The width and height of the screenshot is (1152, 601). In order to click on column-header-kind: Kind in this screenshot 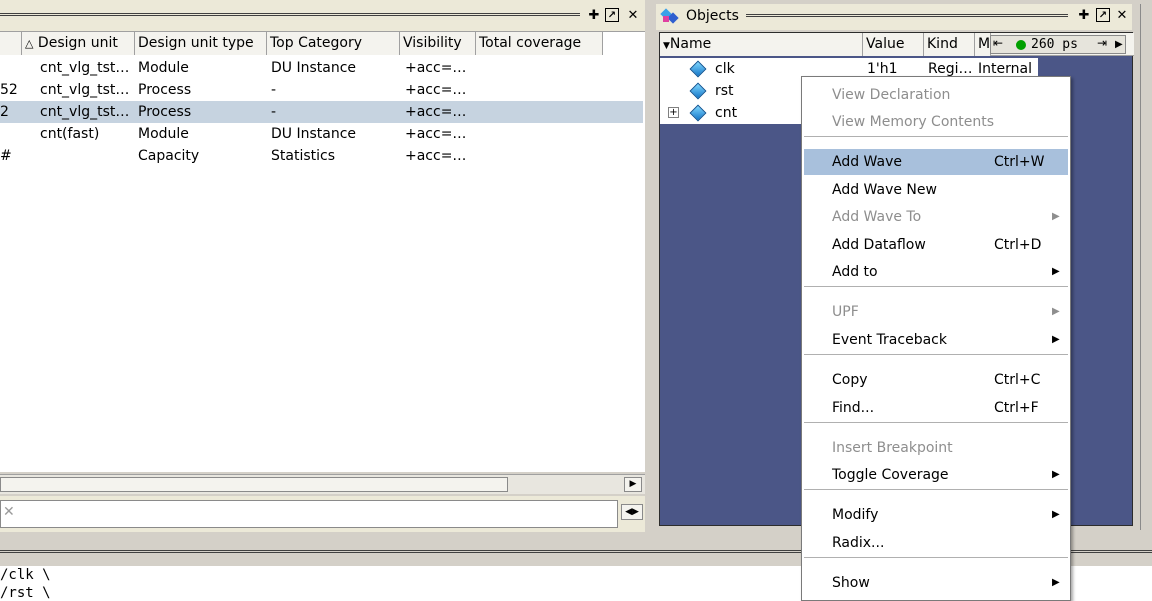, I will do `click(949, 44)`.